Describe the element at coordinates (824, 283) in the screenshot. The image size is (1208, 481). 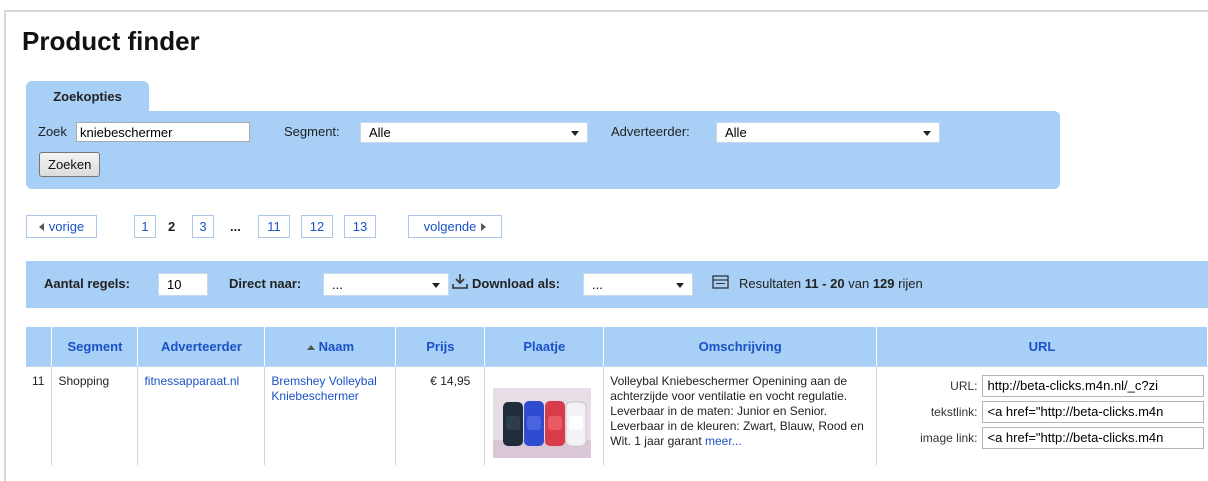
I see `results-sep: -` at that location.